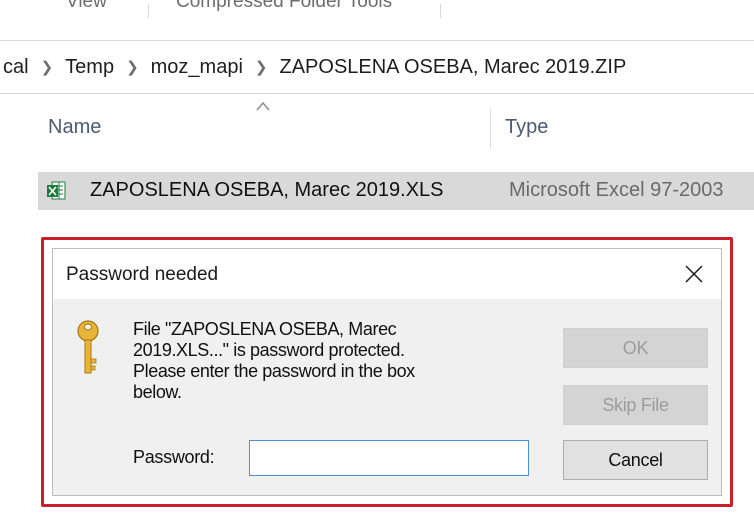 The width and height of the screenshot is (754, 522). Describe the element at coordinates (267, 190) in the screenshot. I see `file-name: ZAPOSLENA OSEBA, Marec 2019.XLS` at that location.